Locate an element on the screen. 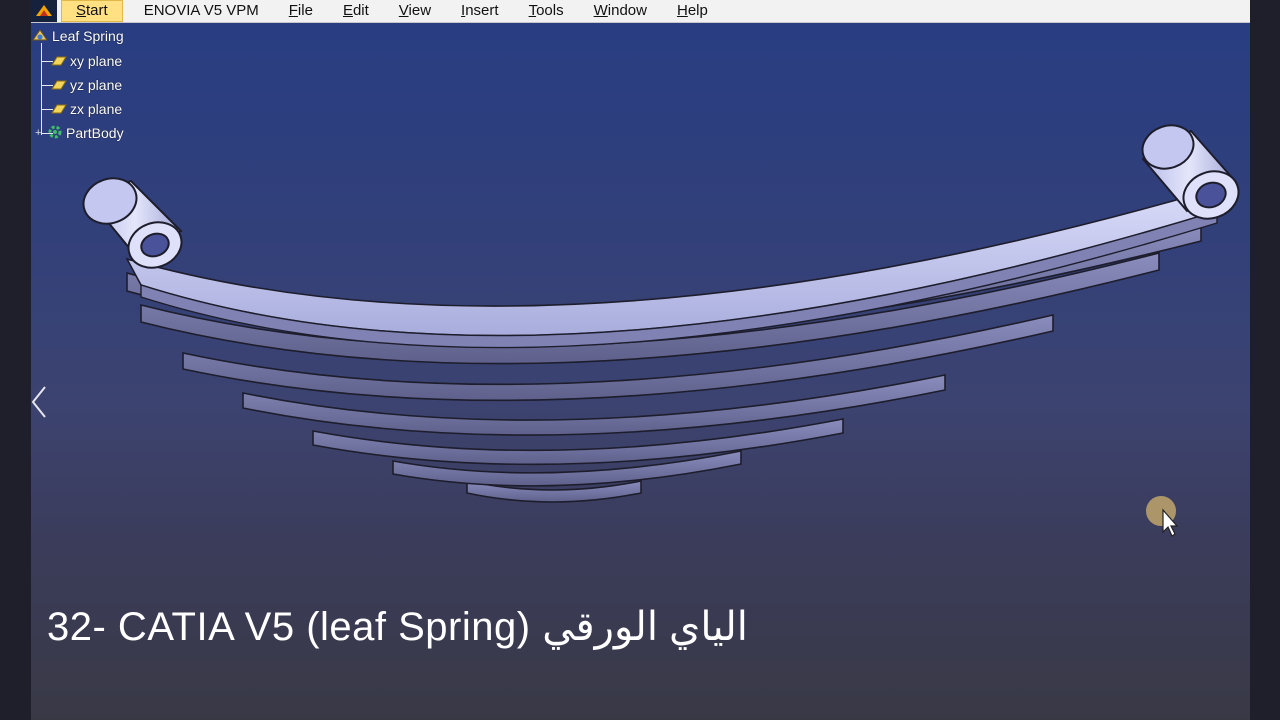 The height and width of the screenshot is (720, 1280). menu-tools: Tools is located at coordinates (546, 11).